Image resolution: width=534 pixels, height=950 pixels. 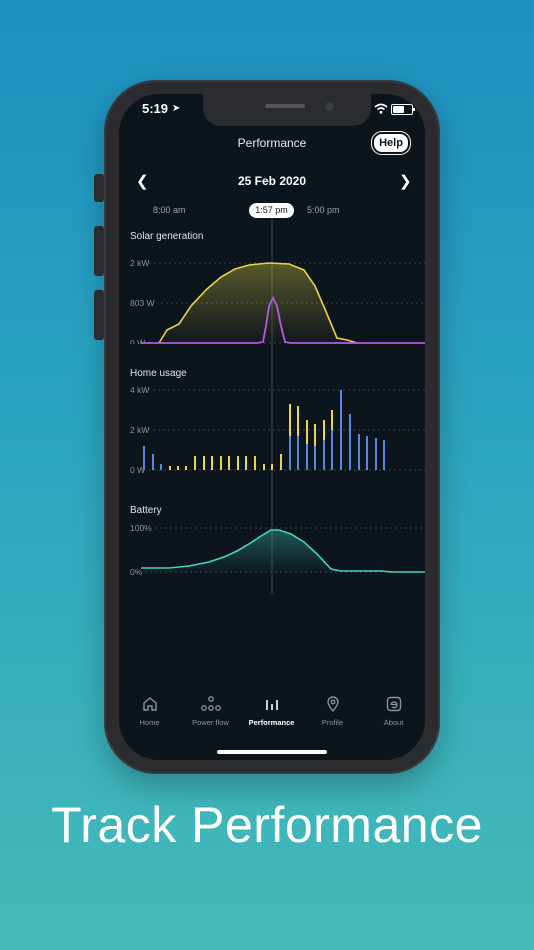 I want to click on help-button: Help, so click(x=391, y=143).